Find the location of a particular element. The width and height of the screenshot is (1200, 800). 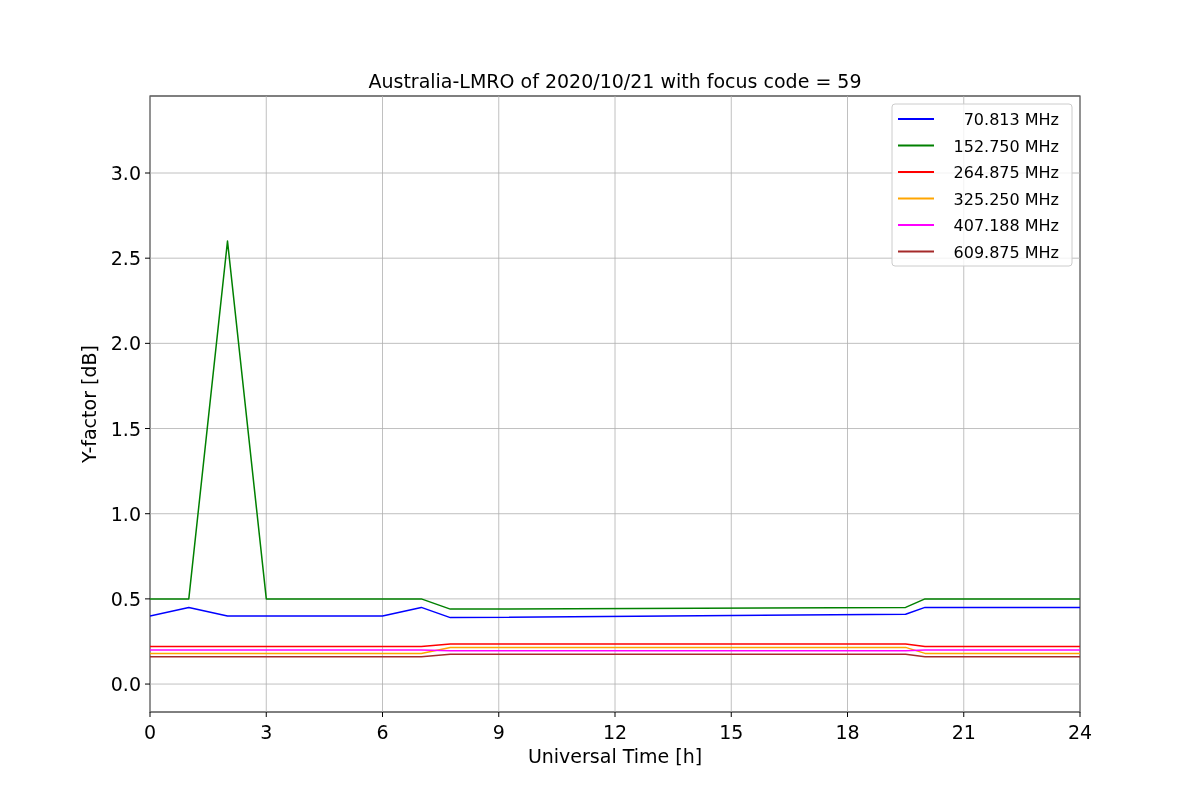

x-tick-label: 24 is located at coordinates (1080, 732).